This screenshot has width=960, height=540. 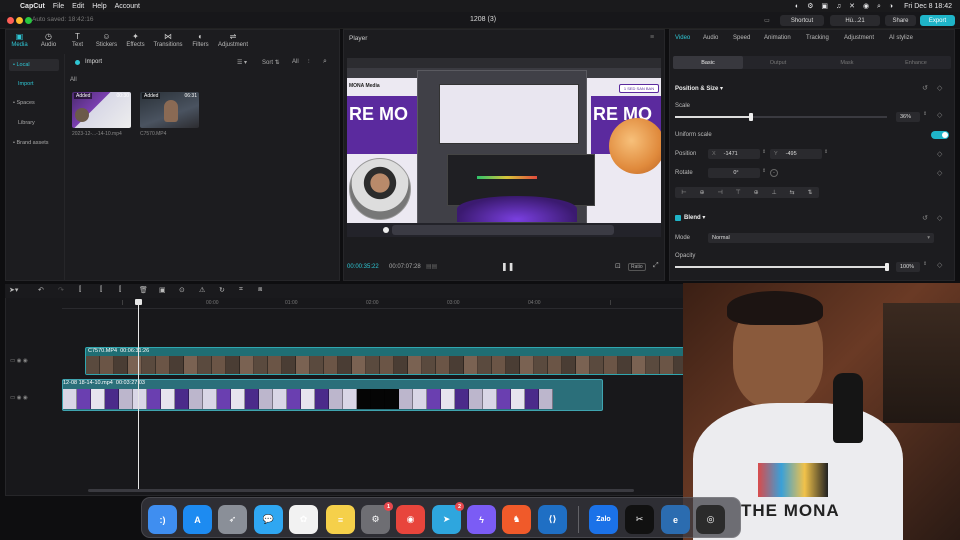 What do you see at coordinates (361, 490) in the screenshot?
I see `timeline-scrollbar` at bounding box center [361, 490].